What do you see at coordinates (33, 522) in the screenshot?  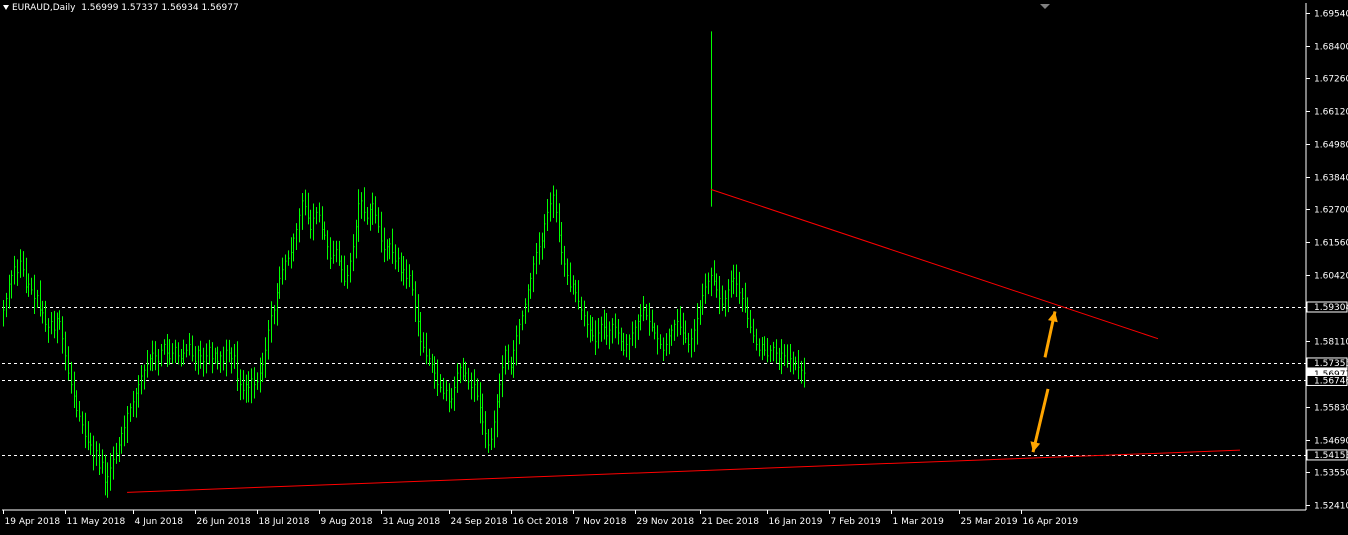 I see `x-tick-label: 19 Apr 2018` at bounding box center [33, 522].